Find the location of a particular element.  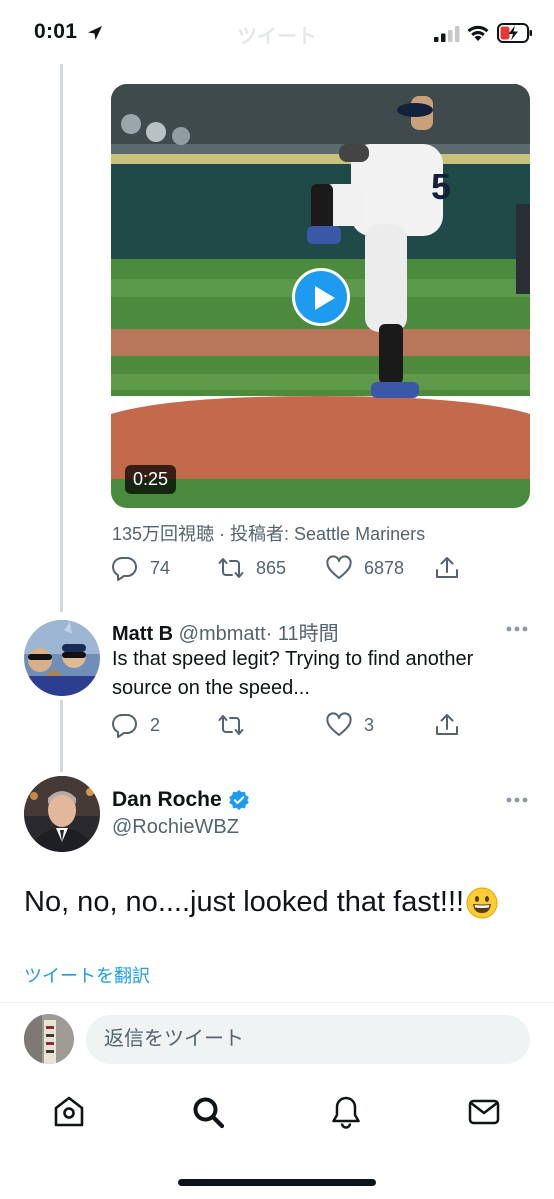

play-button is located at coordinates (321, 297).